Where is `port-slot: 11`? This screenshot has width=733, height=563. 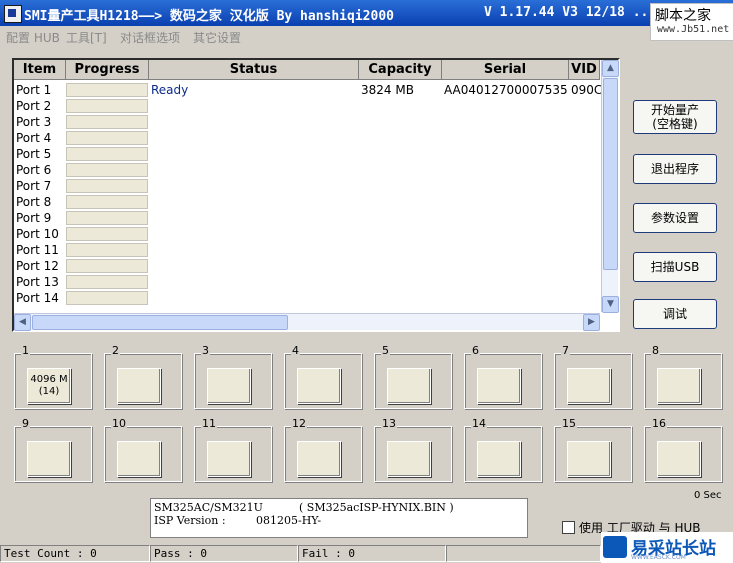 port-slot: 11 is located at coordinates (233, 449).